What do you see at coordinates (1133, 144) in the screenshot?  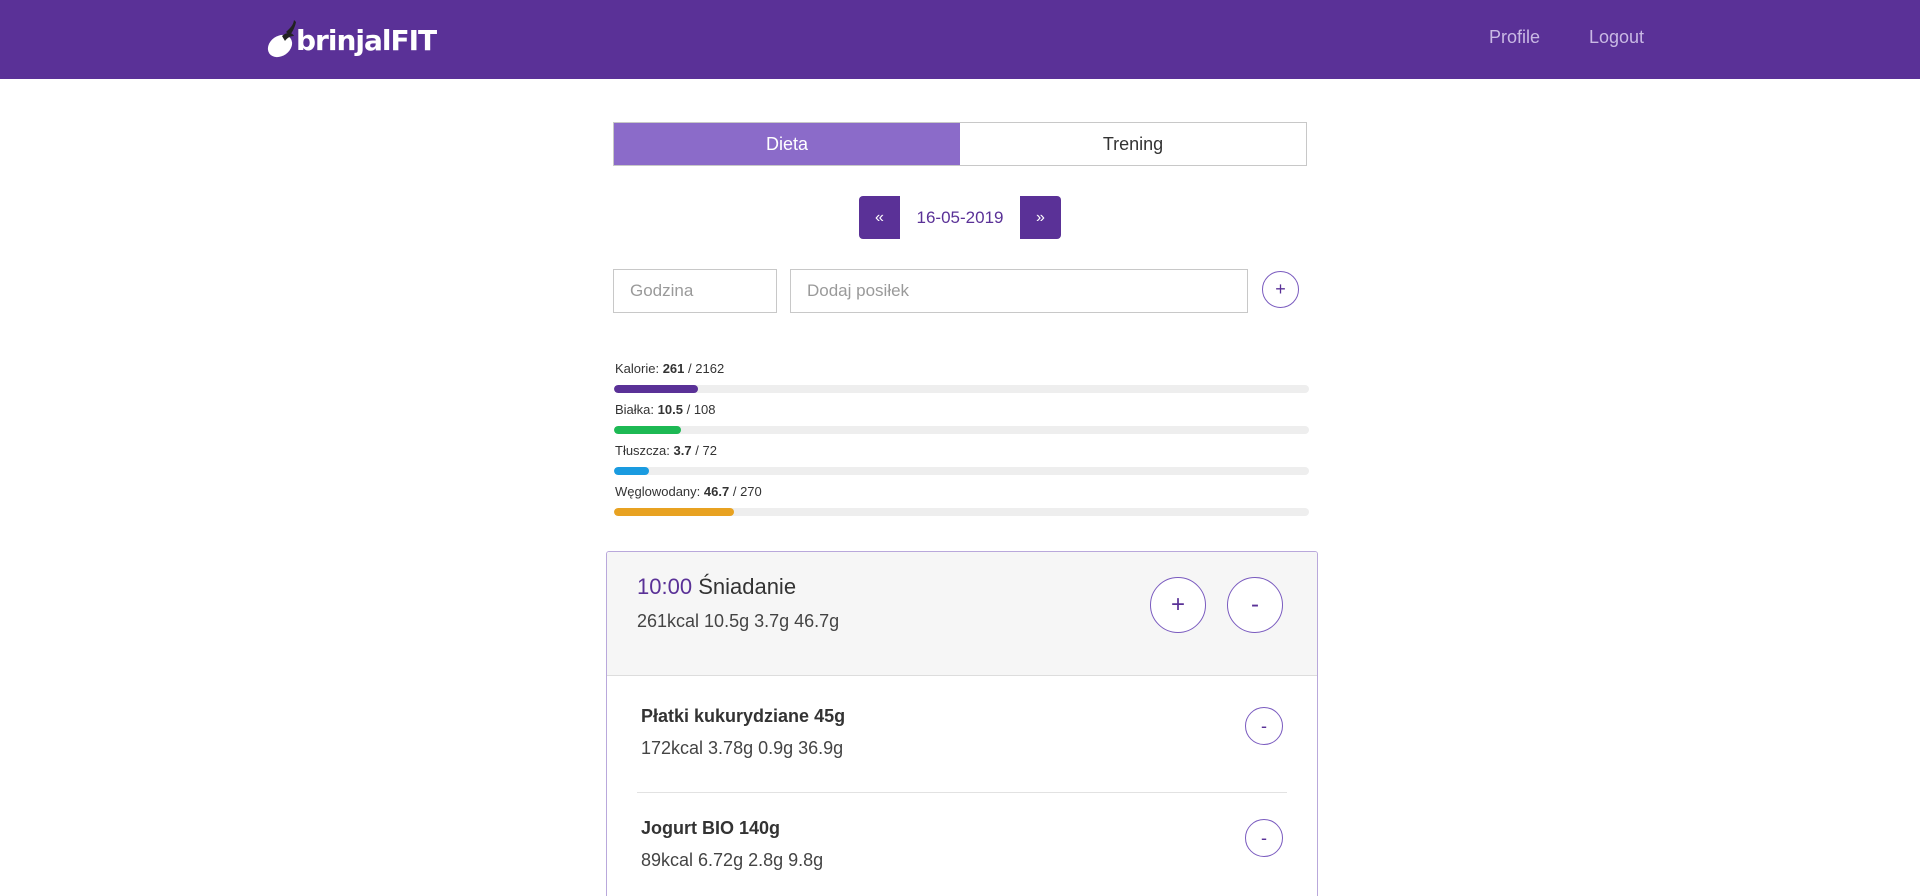 I see `tab-trening: Trening` at bounding box center [1133, 144].